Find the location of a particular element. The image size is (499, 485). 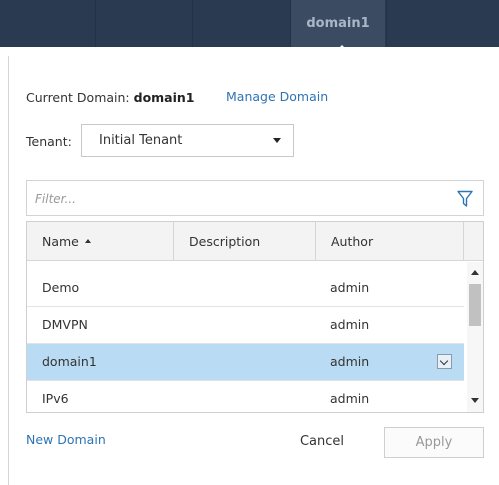

current-domain-value: domain1 is located at coordinates (164, 97).